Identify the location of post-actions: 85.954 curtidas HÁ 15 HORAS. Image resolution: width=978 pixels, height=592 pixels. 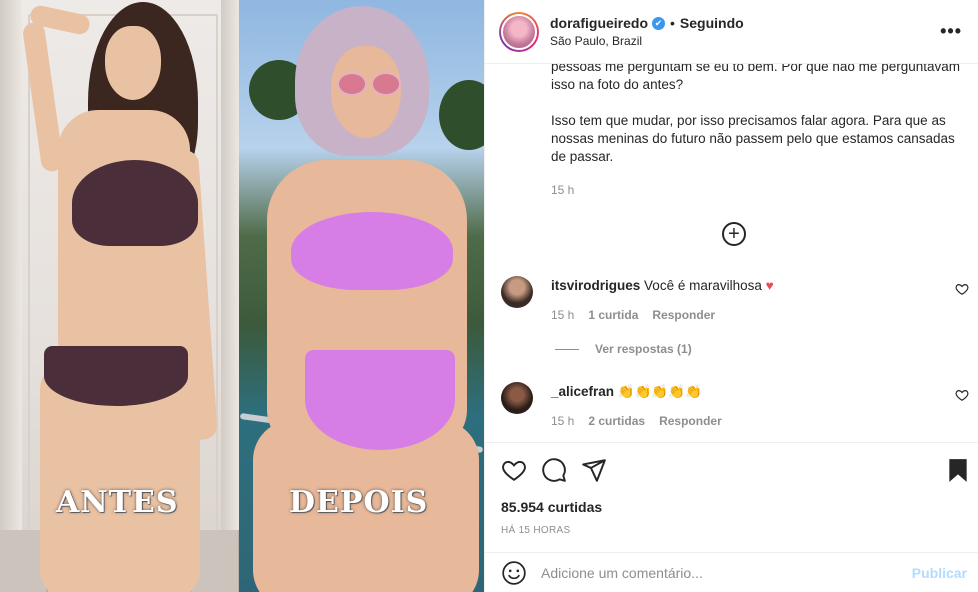
(731, 497).